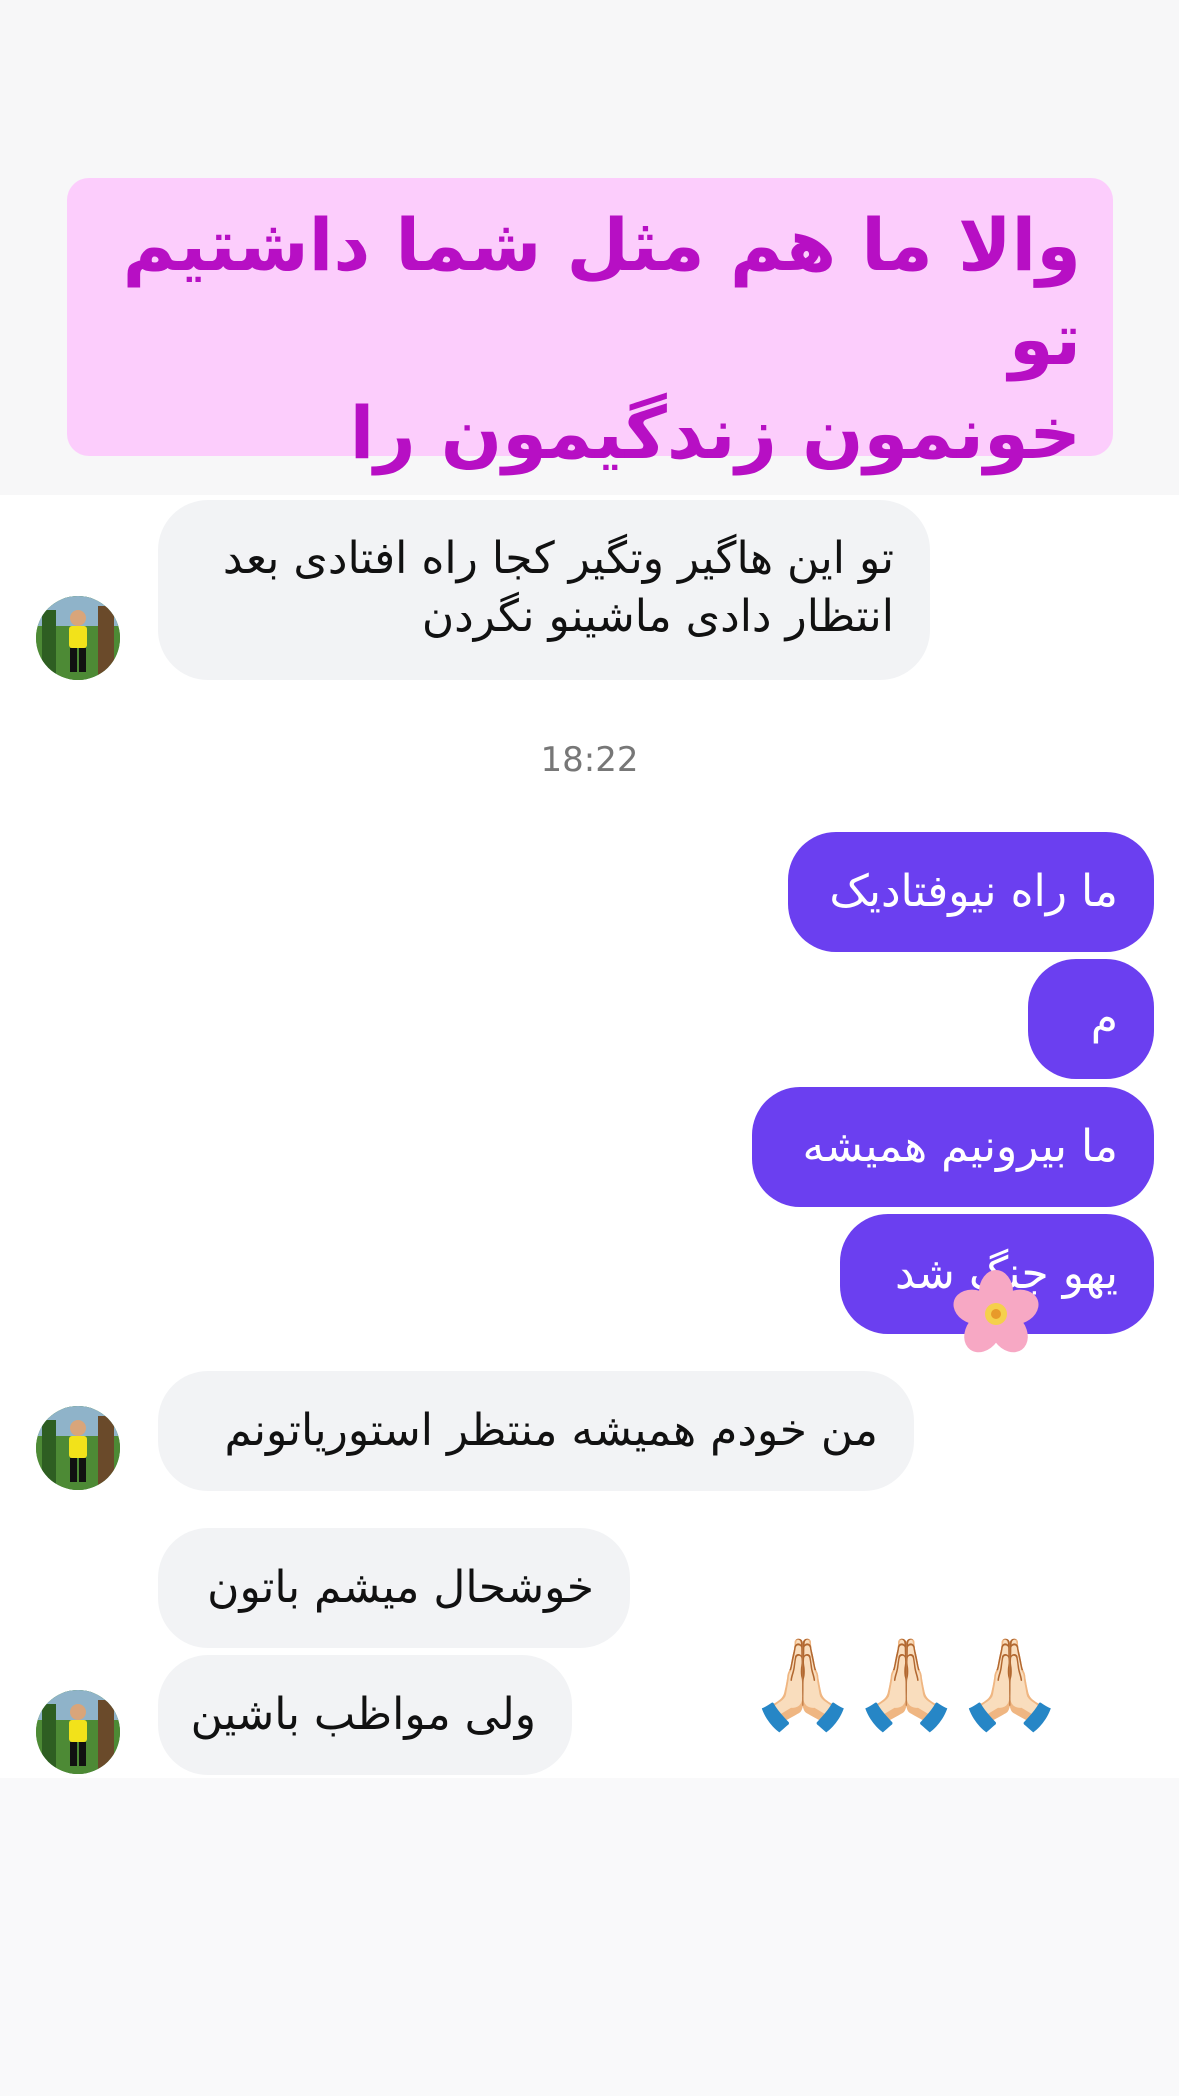  What do you see at coordinates (558, 558) in the screenshot?
I see `message-text-line-1: تو این هاگیر وتگیر کجا راه افتادی بعد` at bounding box center [558, 558].